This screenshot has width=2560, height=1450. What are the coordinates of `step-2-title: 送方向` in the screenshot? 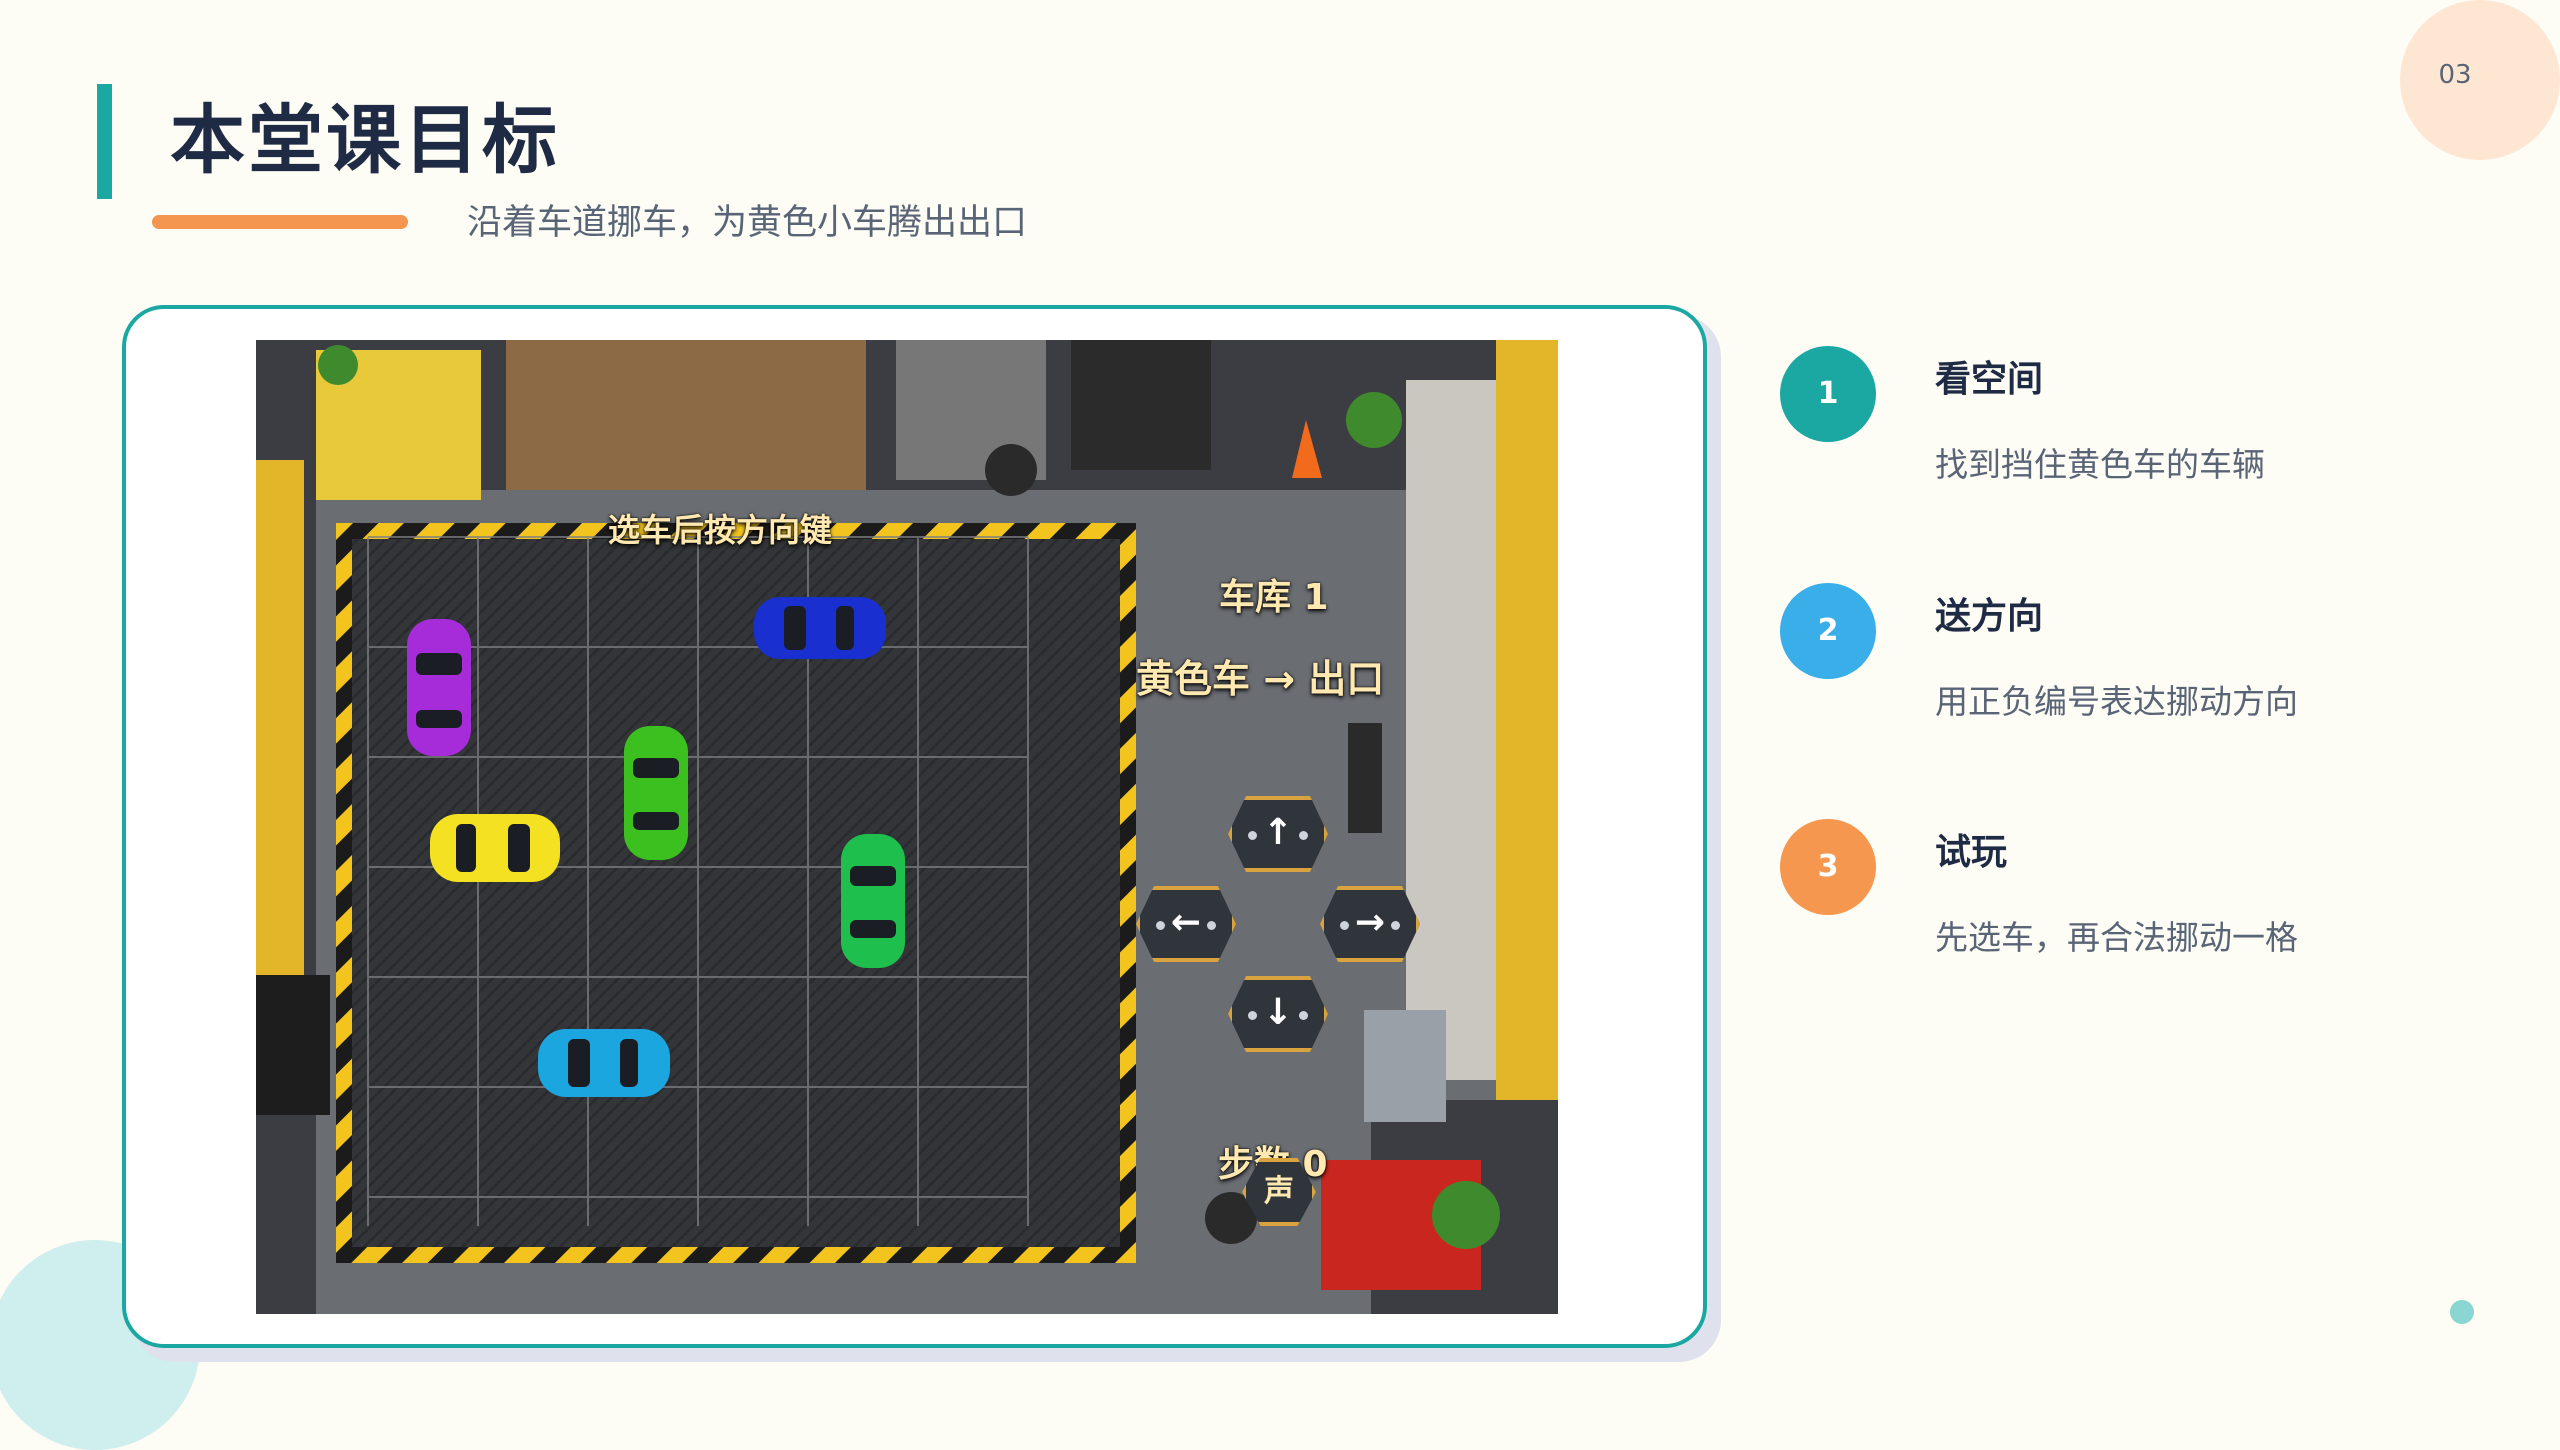 It's located at (1989, 616).